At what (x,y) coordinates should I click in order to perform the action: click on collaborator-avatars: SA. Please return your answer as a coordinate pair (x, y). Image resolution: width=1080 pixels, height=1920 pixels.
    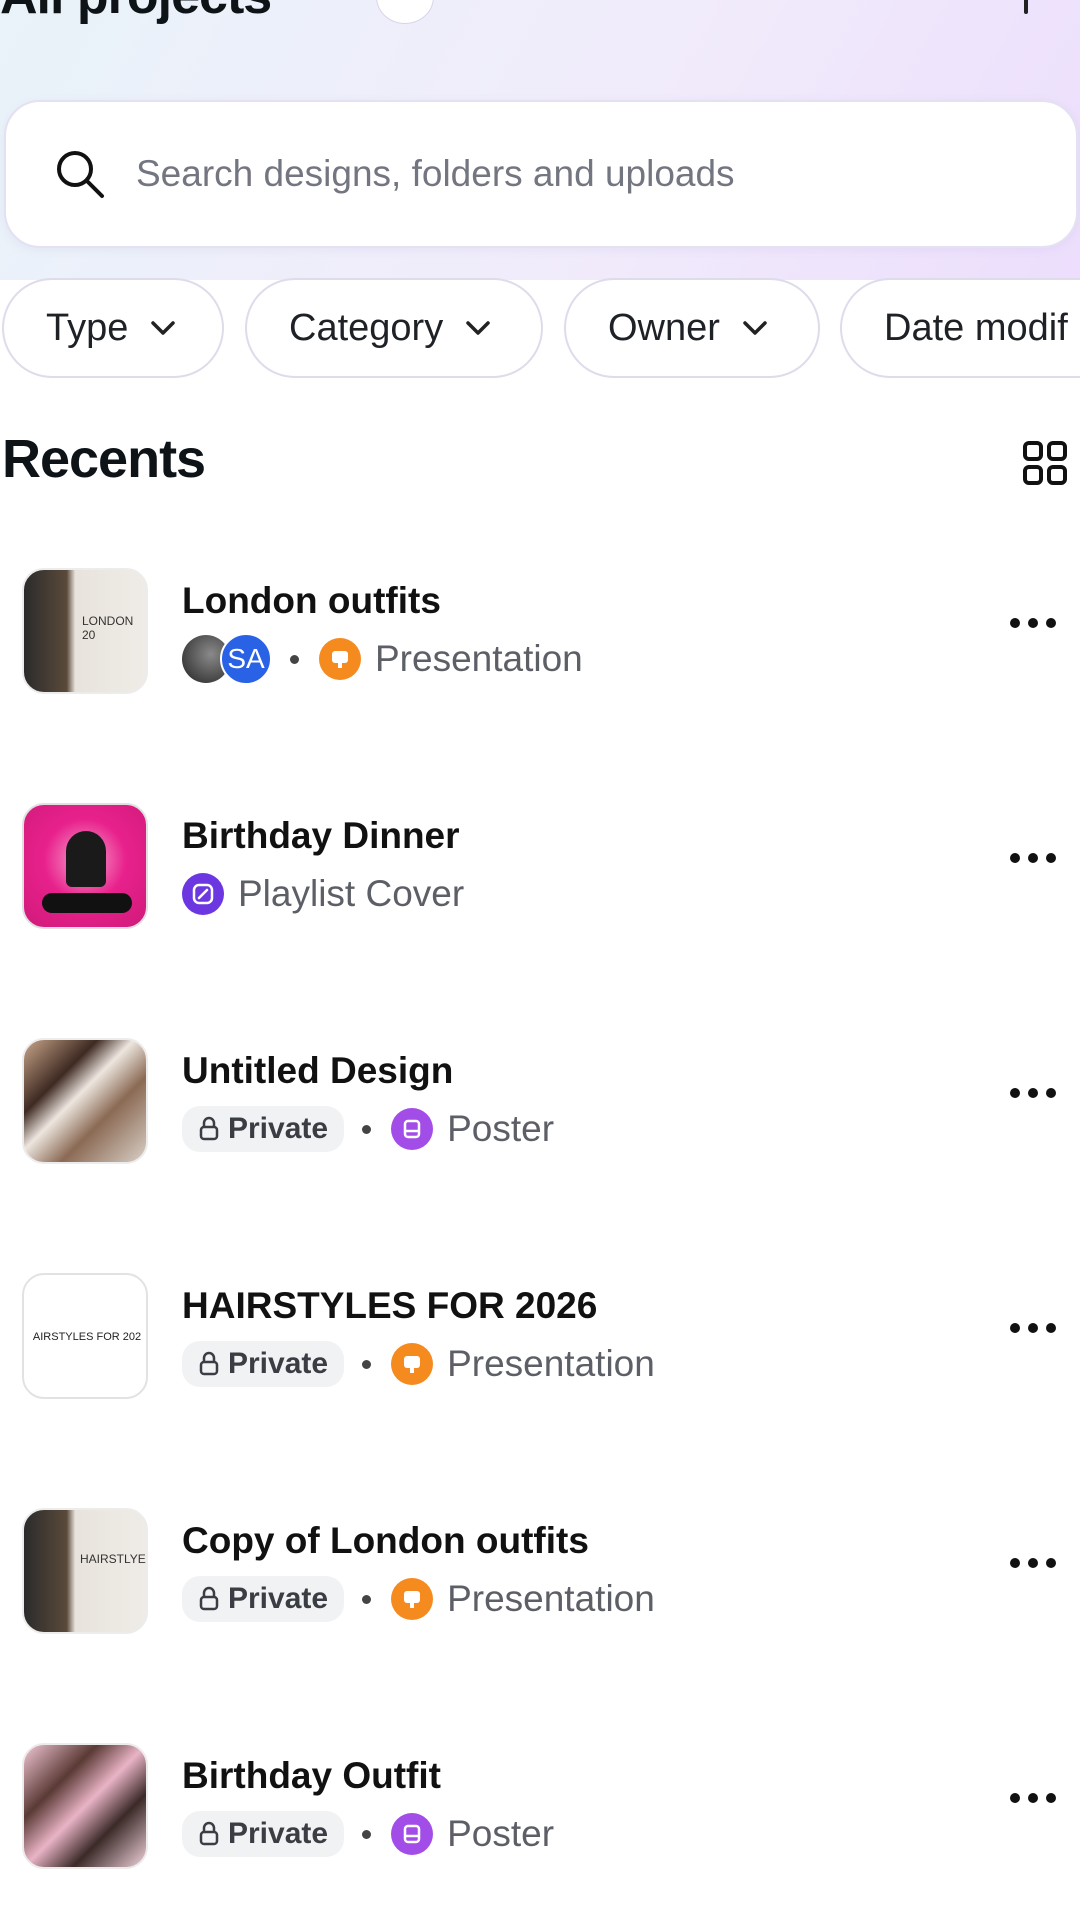
    Looking at the image, I should click on (227, 659).